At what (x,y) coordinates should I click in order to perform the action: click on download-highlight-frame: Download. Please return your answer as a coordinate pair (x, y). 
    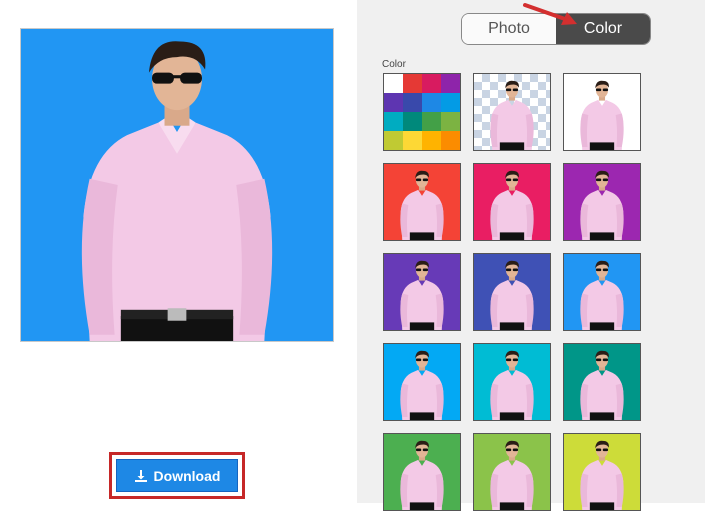
    Looking at the image, I should click on (177, 475).